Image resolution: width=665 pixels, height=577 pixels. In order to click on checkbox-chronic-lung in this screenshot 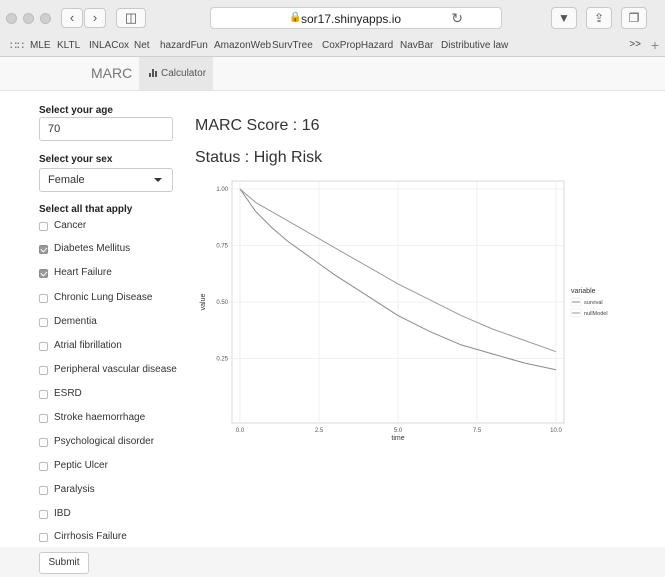, I will do `click(43, 298)`.